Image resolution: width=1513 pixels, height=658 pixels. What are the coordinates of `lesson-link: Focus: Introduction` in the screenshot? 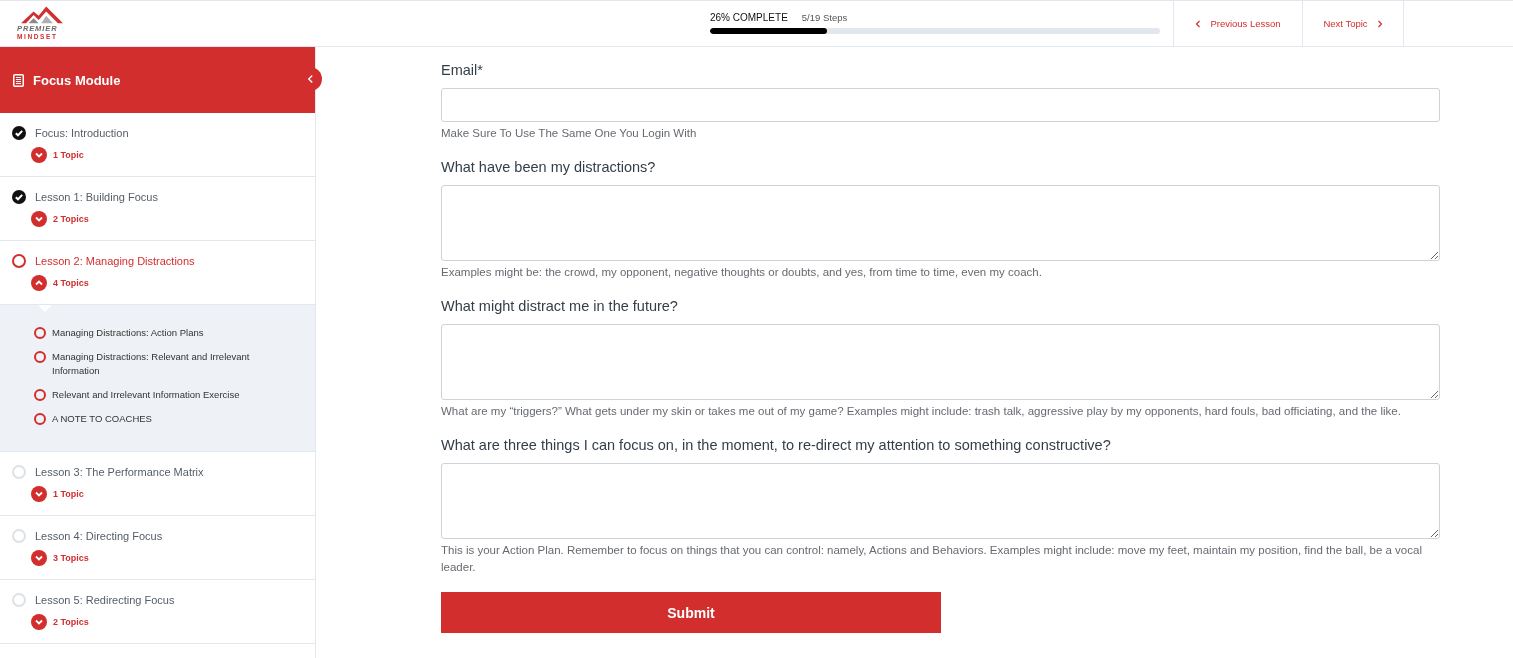 It's located at (82, 133).